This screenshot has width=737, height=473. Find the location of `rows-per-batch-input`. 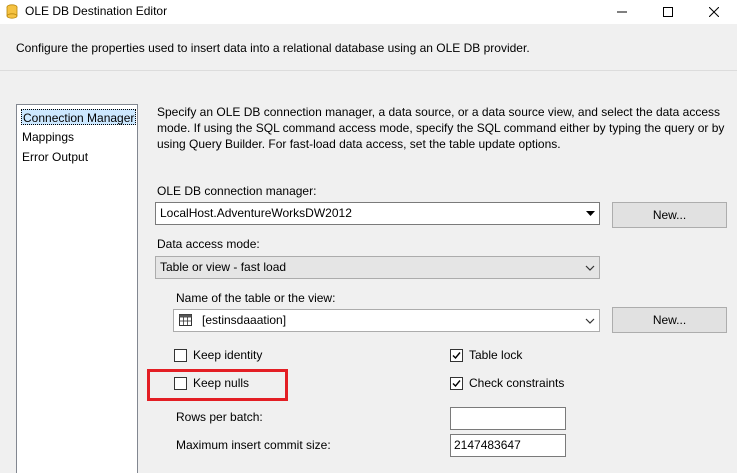

rows-per-batch-input is located at coordinates (508, 418).